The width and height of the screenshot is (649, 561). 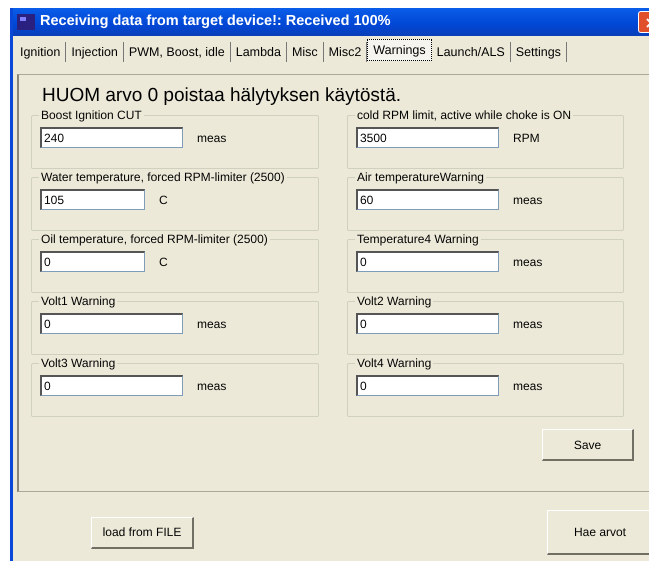 What do you see at coordinates (420, 177) in the screenshot?
I see `group-label: Air temperatureWarning` at bounding box center [420, 177].